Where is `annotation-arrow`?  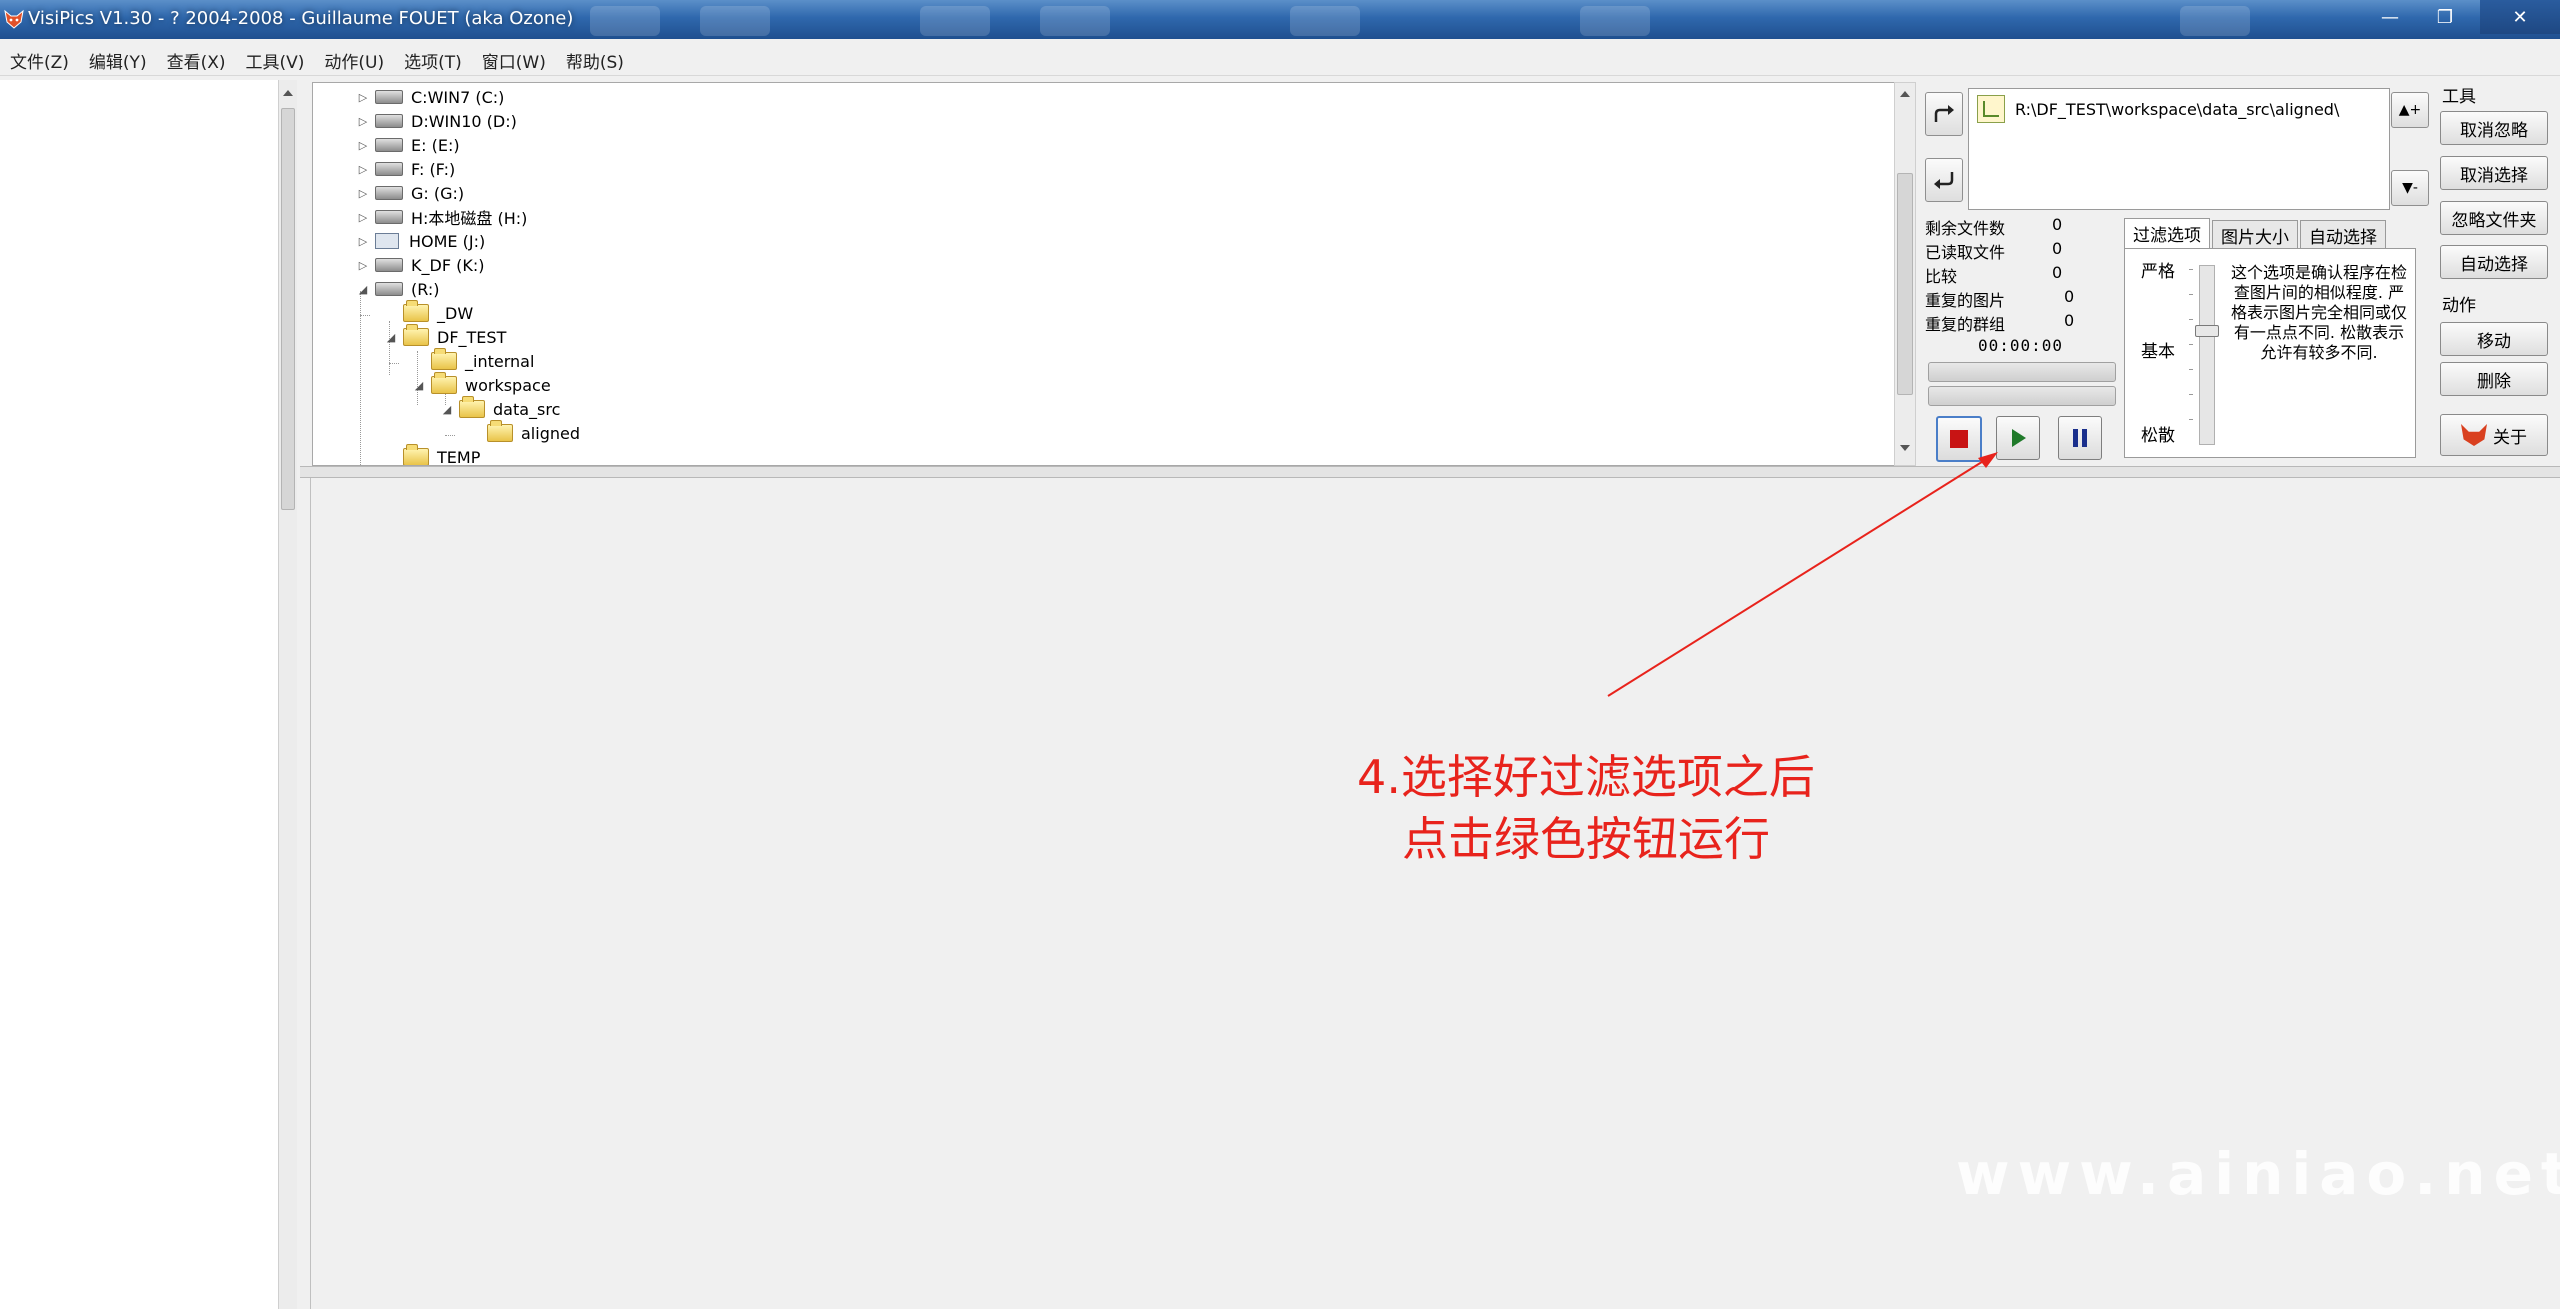
annotation-arrow is located at coordinates (1802, 574).